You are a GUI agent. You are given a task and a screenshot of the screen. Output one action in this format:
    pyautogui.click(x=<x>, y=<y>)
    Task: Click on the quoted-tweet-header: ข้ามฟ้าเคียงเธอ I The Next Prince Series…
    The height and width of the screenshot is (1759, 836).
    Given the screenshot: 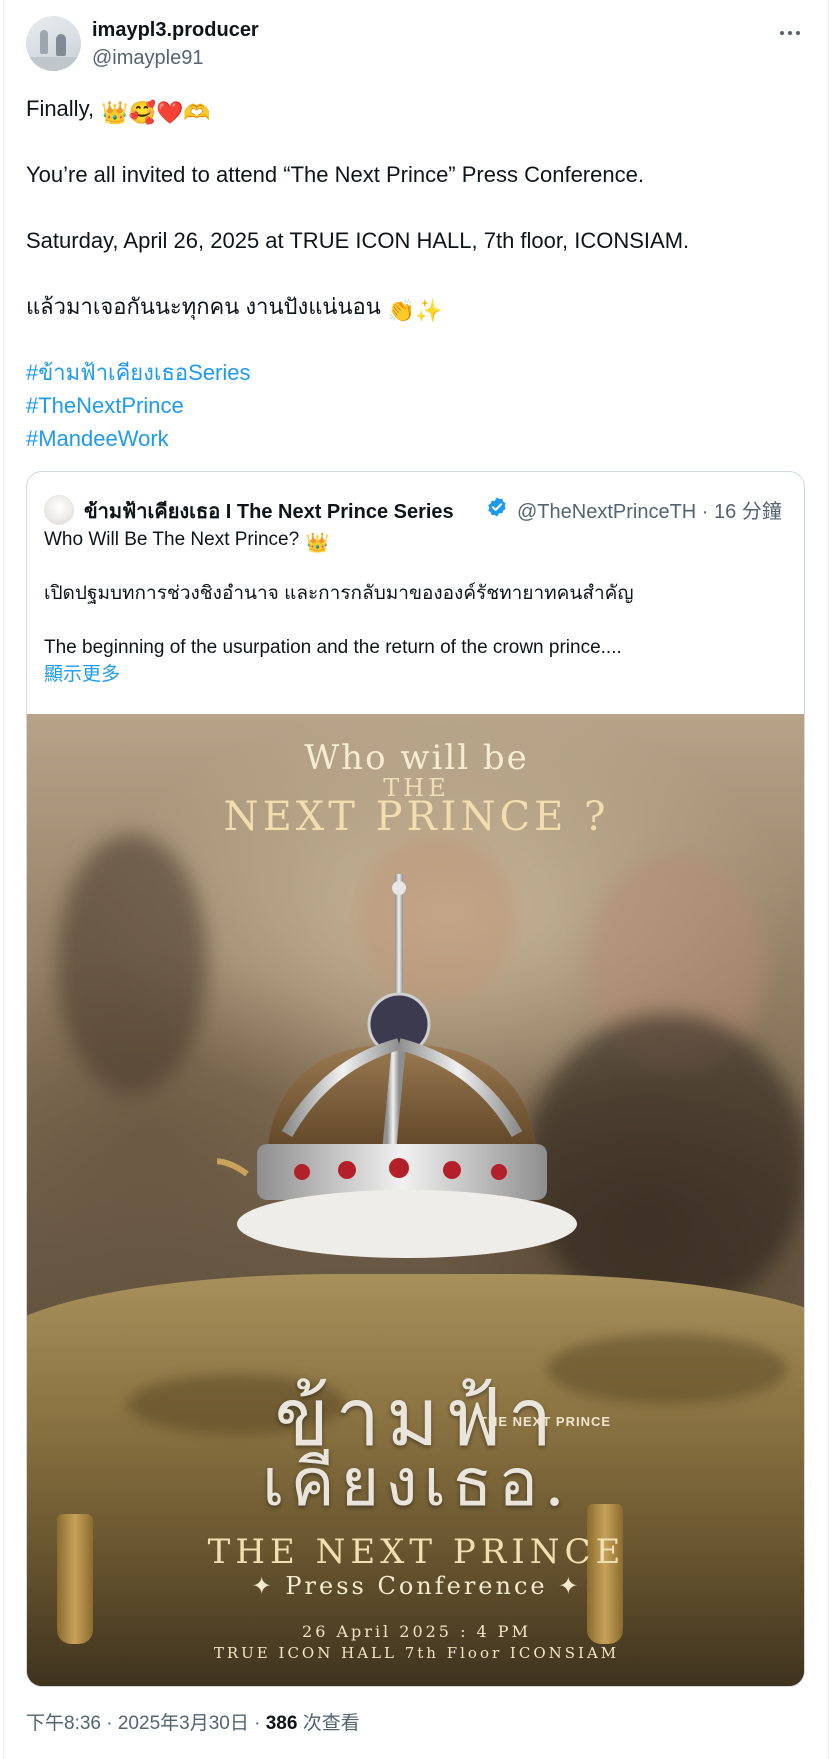 What is the action you would take?
    pyautogui.click(x=419, y=508)
    